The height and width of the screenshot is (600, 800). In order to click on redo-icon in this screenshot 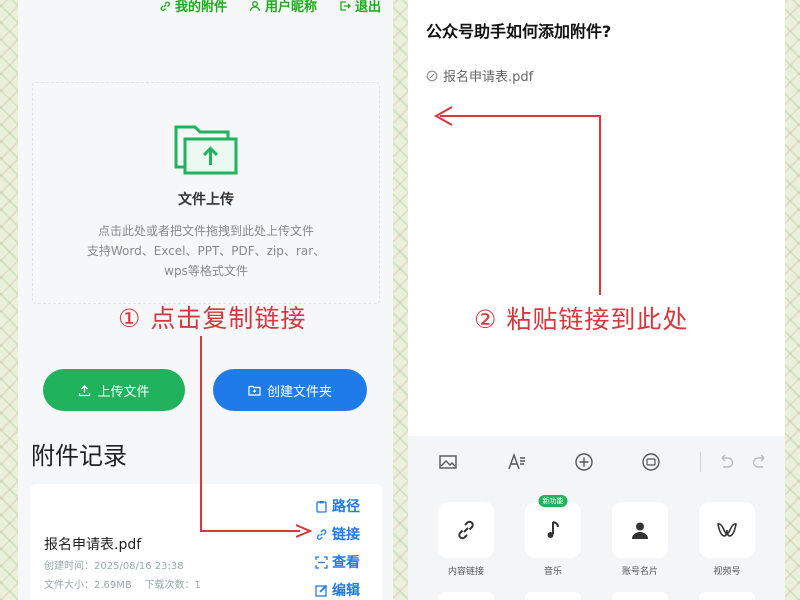, I will do `click(760, 462)`.